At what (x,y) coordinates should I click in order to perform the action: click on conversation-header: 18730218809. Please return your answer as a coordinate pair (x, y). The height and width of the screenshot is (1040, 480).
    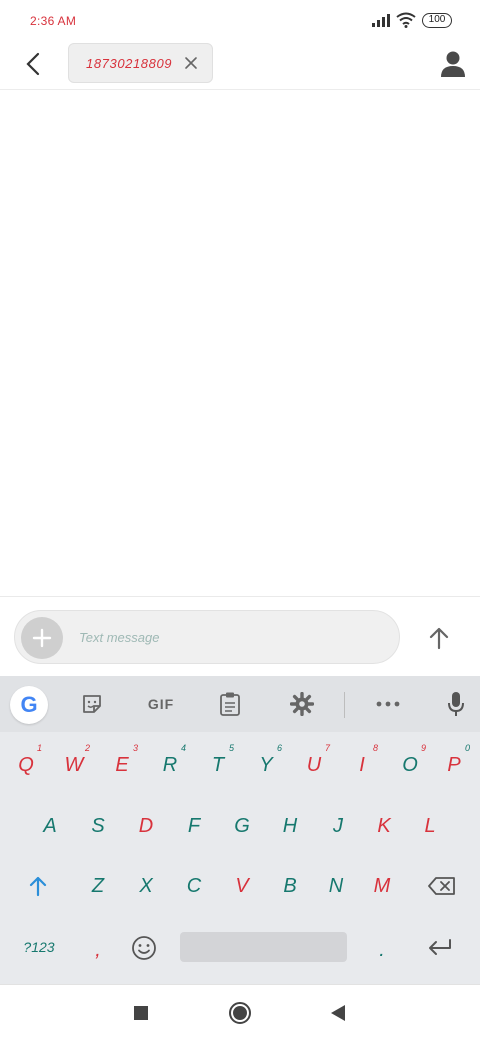
    Looking at the image, I should click on (240, 66).